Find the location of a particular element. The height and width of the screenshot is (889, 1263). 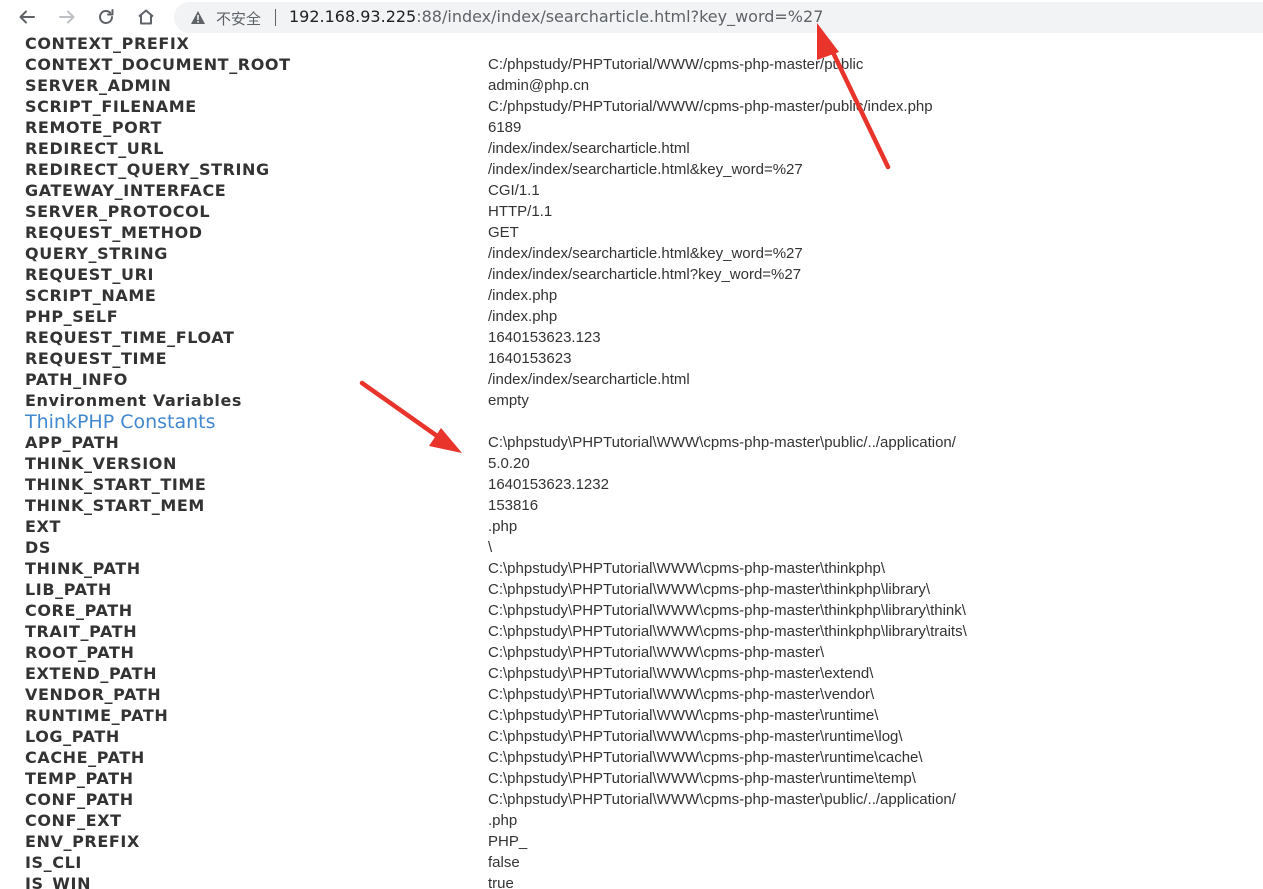

row-value: true is located at coordinates (501, 882).